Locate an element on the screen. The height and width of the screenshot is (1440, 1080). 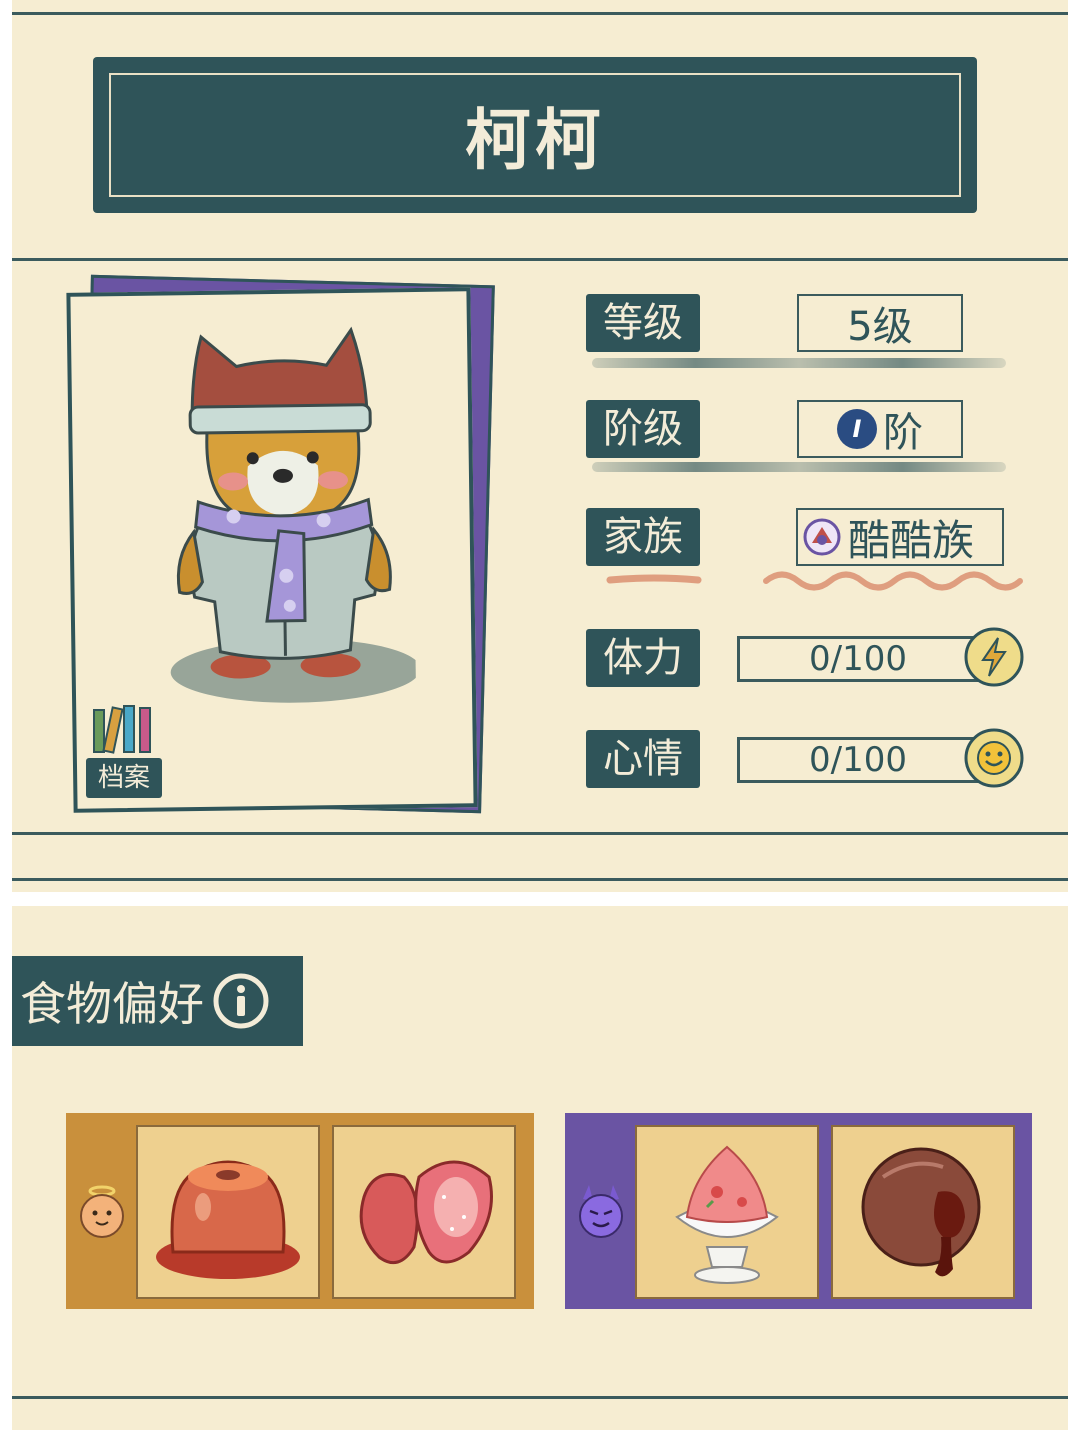
archive-button: 档案 is located at coordinates (124, 752).